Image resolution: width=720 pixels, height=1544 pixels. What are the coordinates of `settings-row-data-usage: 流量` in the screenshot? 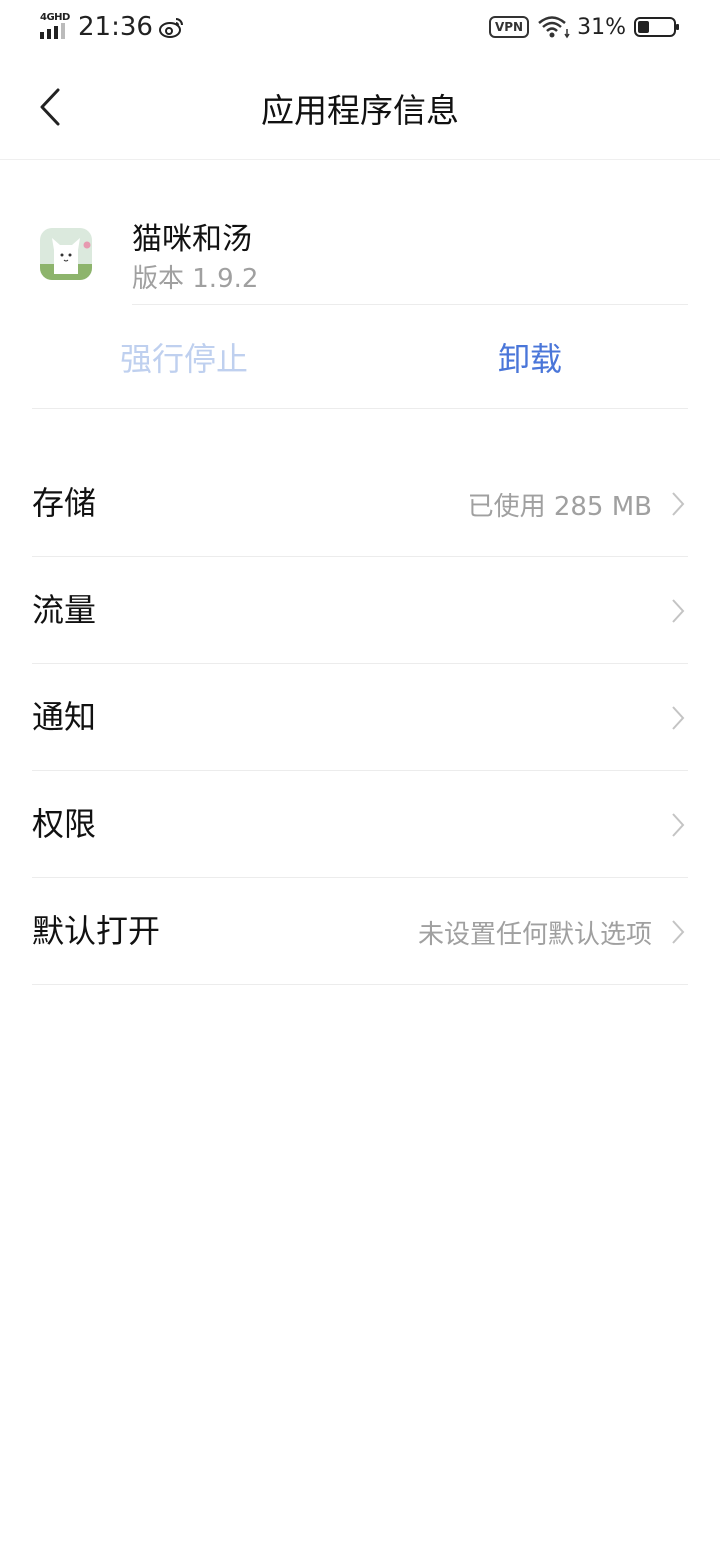 It's located at (360, 610).